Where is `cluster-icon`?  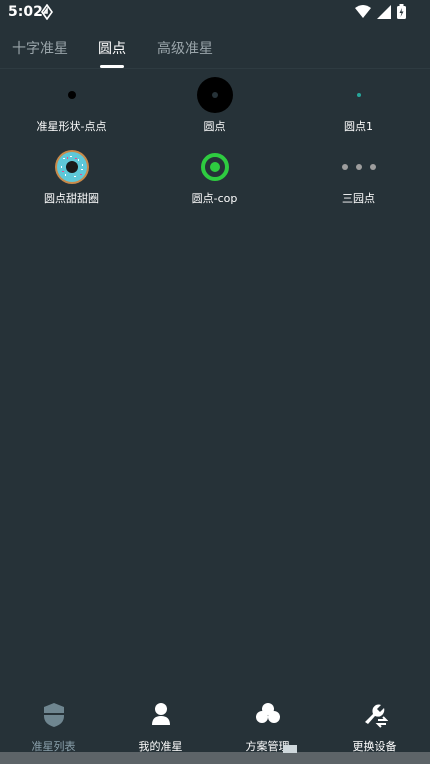
cluster-icon is located at coordinates (267, 713).